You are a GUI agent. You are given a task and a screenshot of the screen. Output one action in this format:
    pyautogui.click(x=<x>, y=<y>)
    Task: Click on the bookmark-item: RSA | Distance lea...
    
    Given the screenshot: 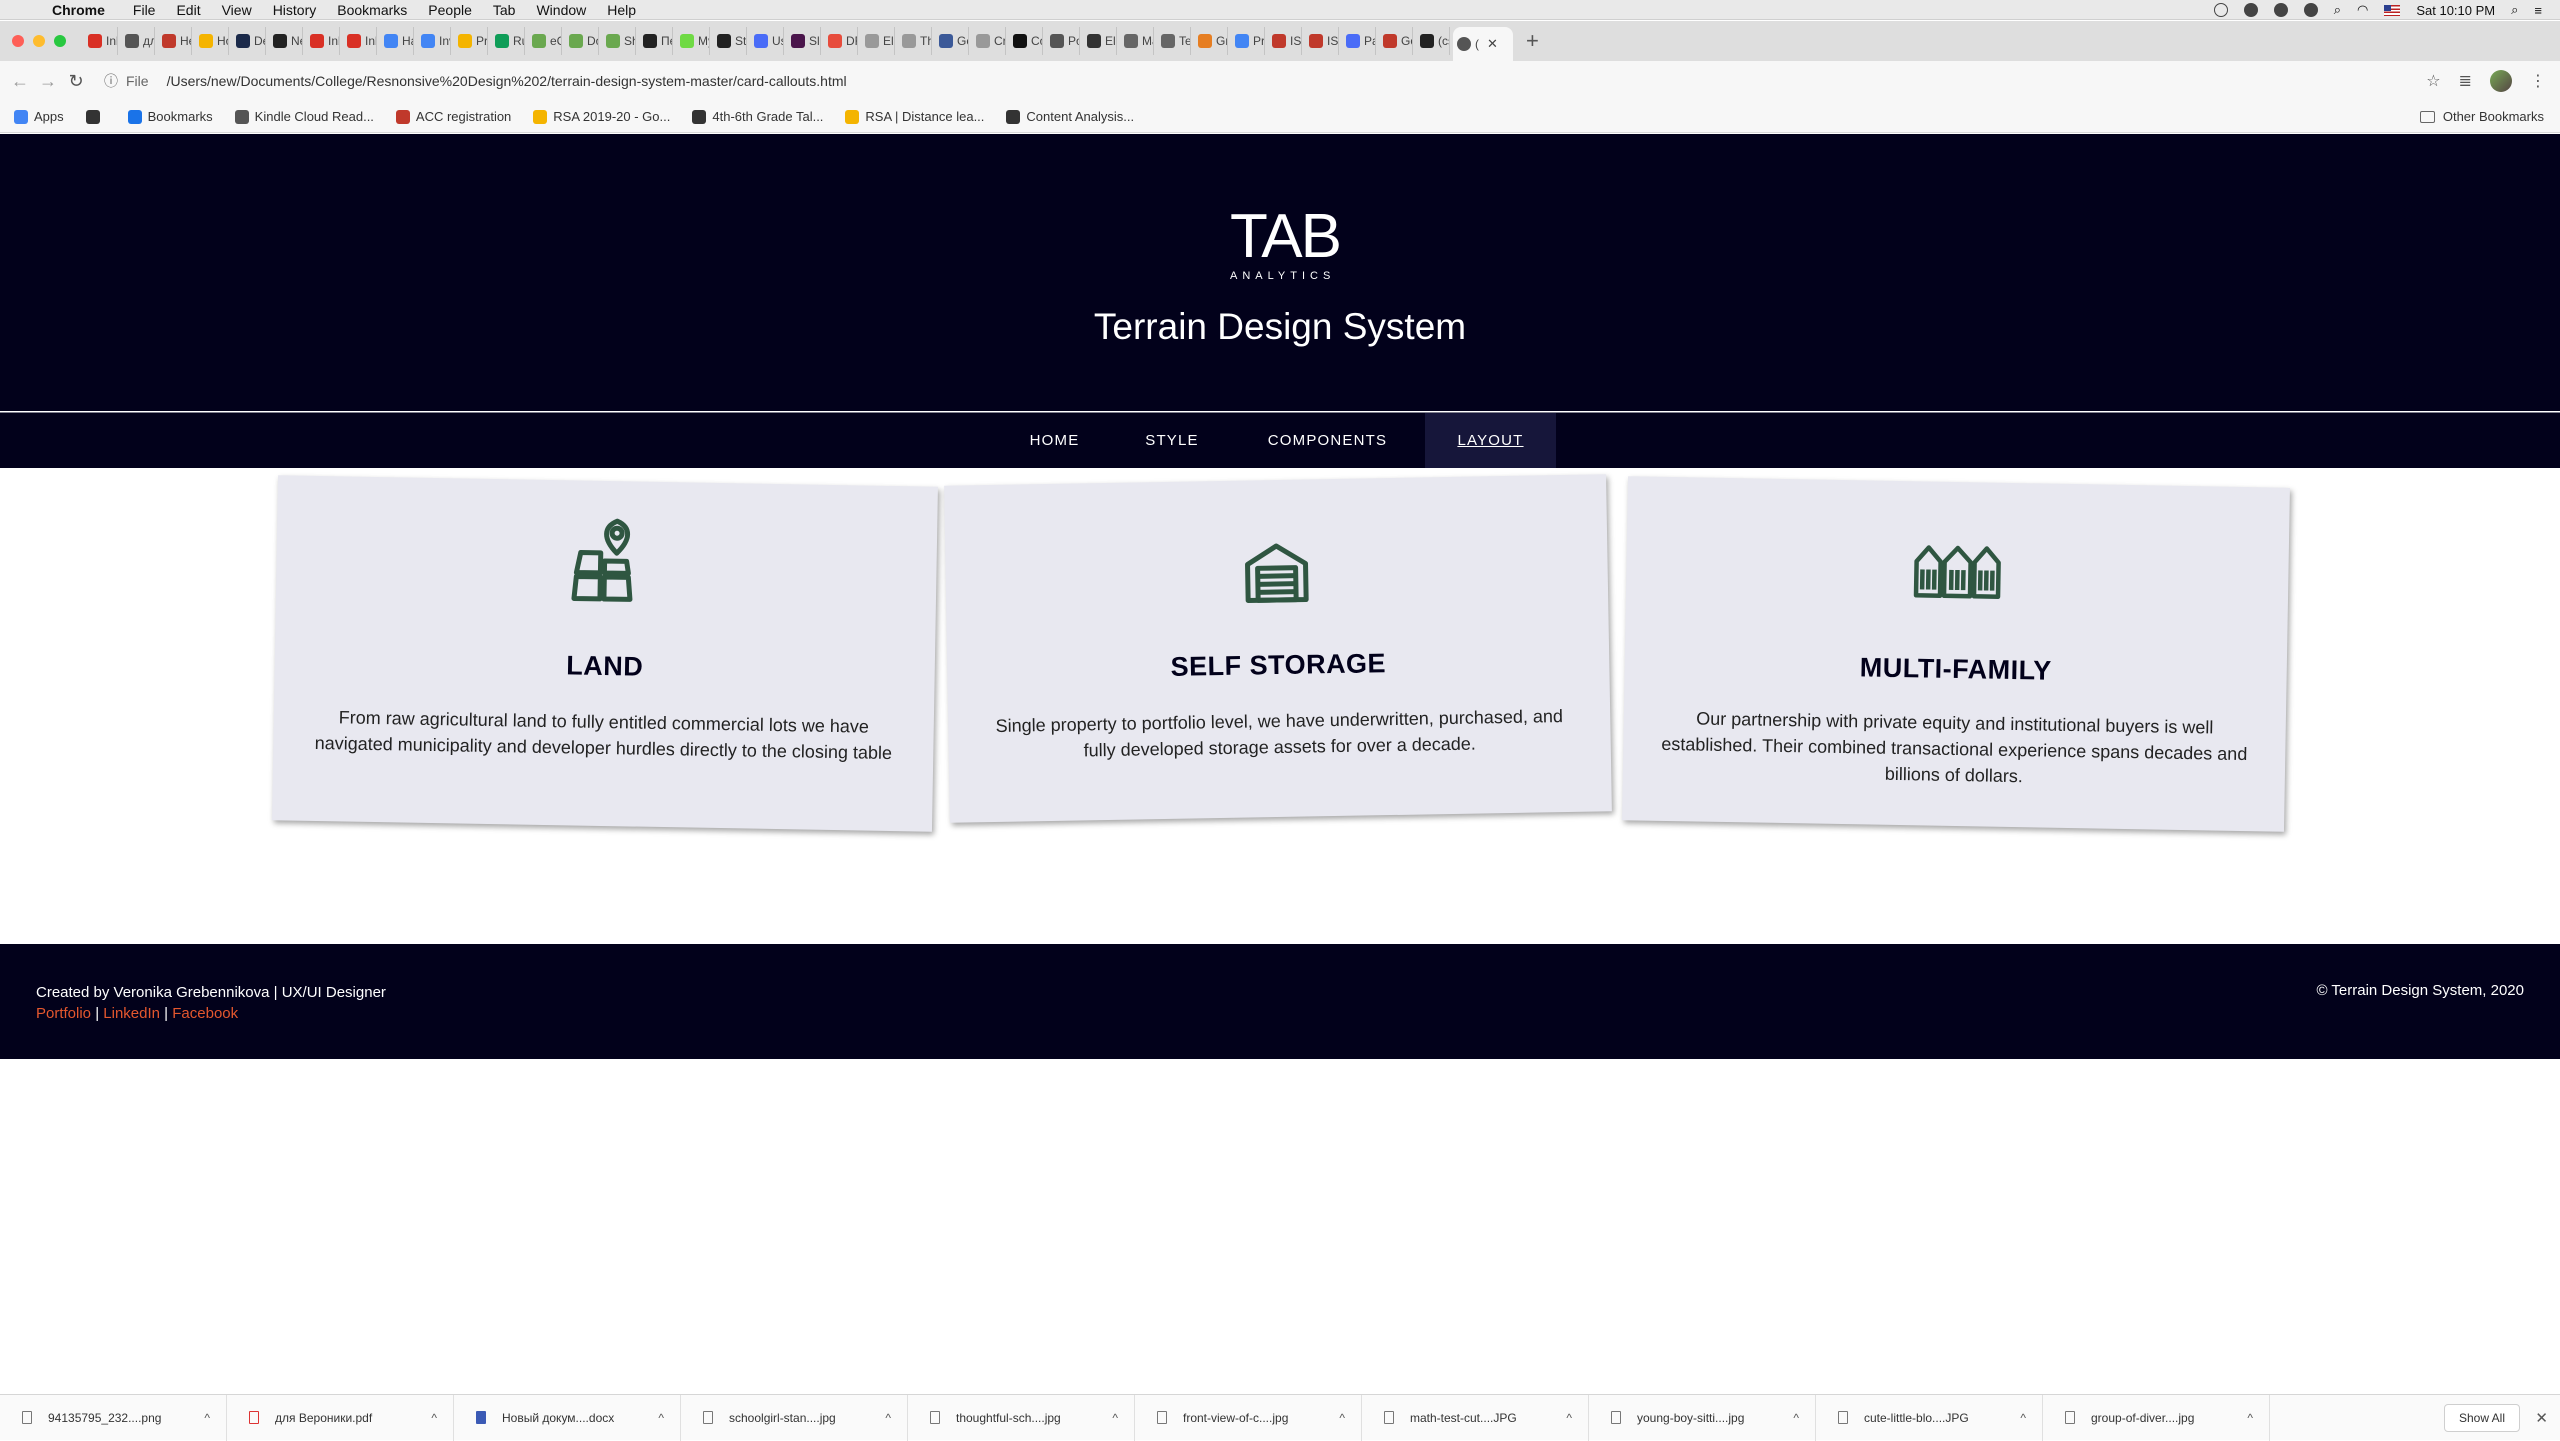 What is the action you would take?
    pyautogui.click(x=914, y=116)
    